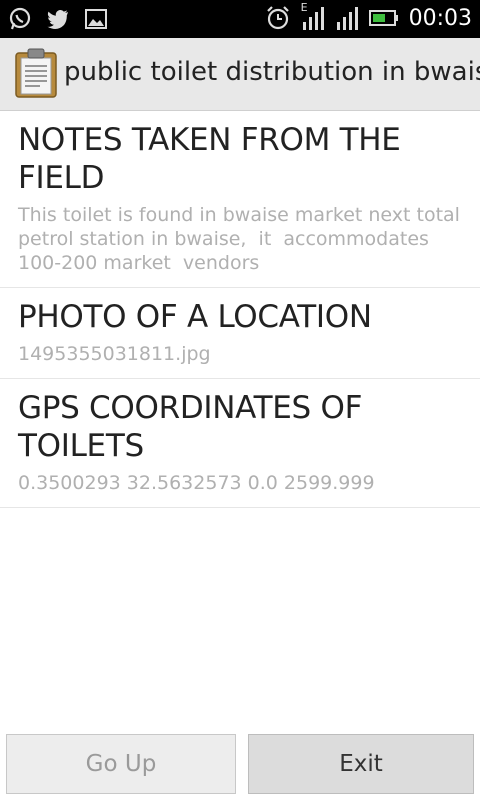 The width and height of the screenshot is (480, 800). I want to click on signal-icon, so click(347, 18).